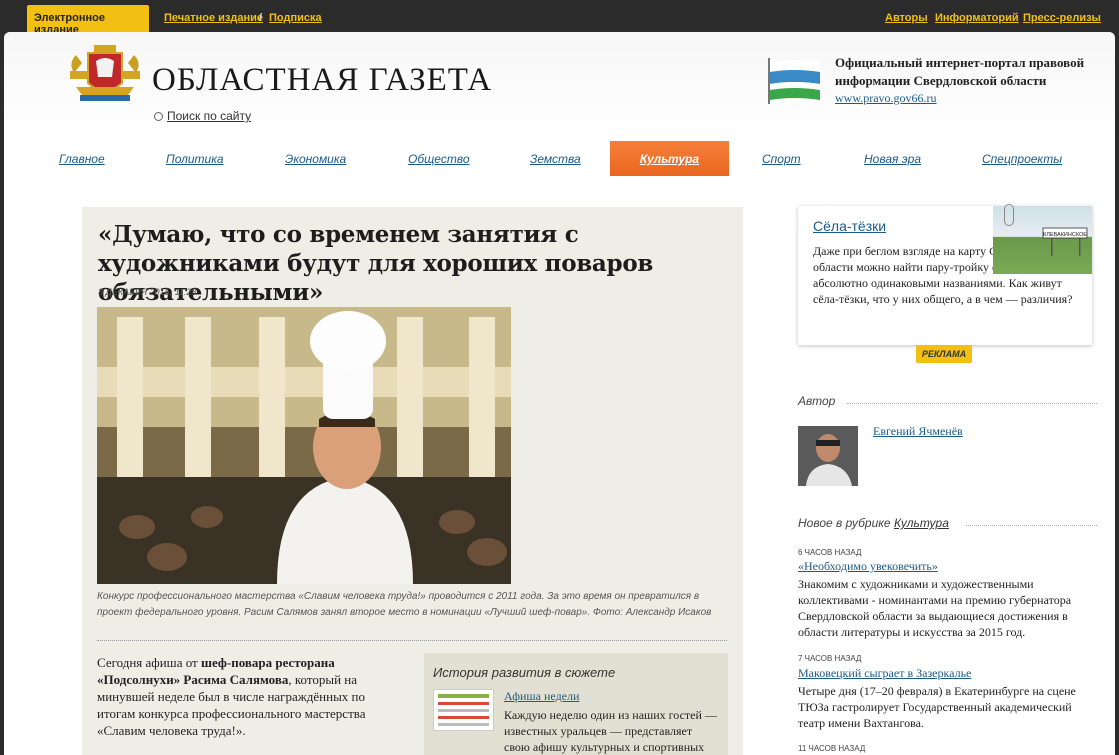 The width and height of the screenshot is (1119, 755). I want to click on author-avatar, so click(828, 456).